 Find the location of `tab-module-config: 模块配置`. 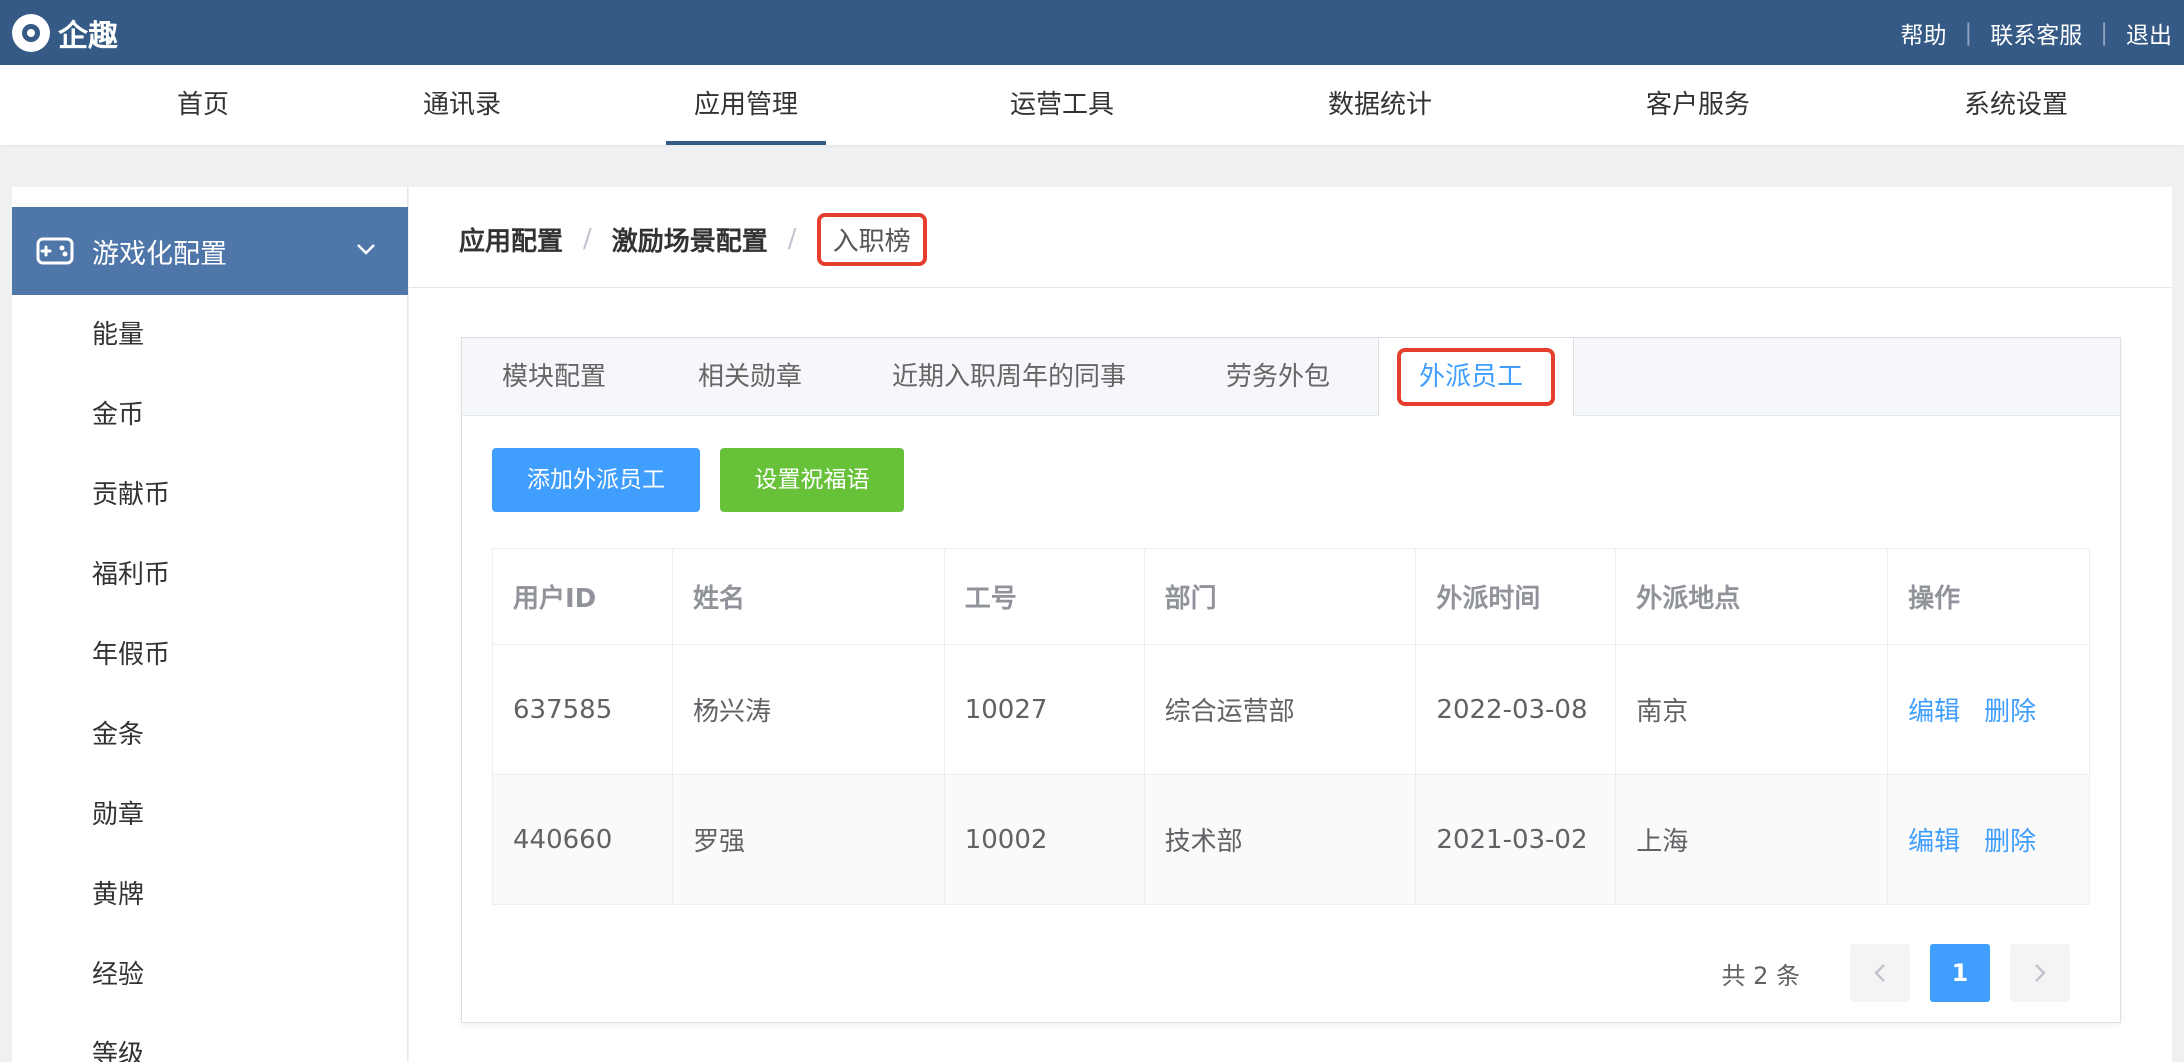

tab-module-config: 模块配置 is located at coordinates (554, 377).